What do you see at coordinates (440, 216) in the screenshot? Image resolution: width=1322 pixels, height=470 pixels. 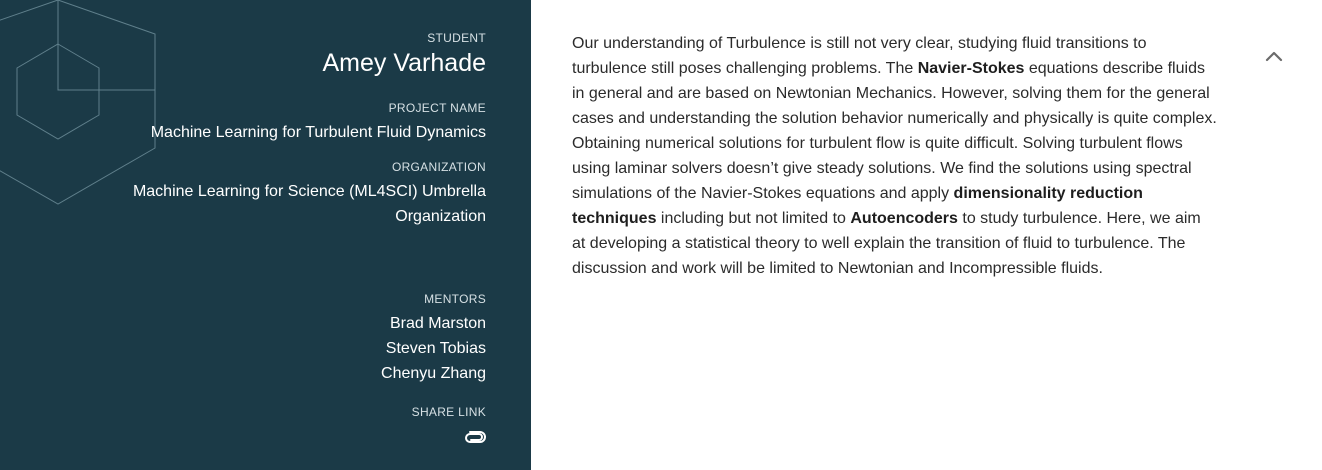 I see `organization-name-line2: Organization` at bounding box center [440, 216].